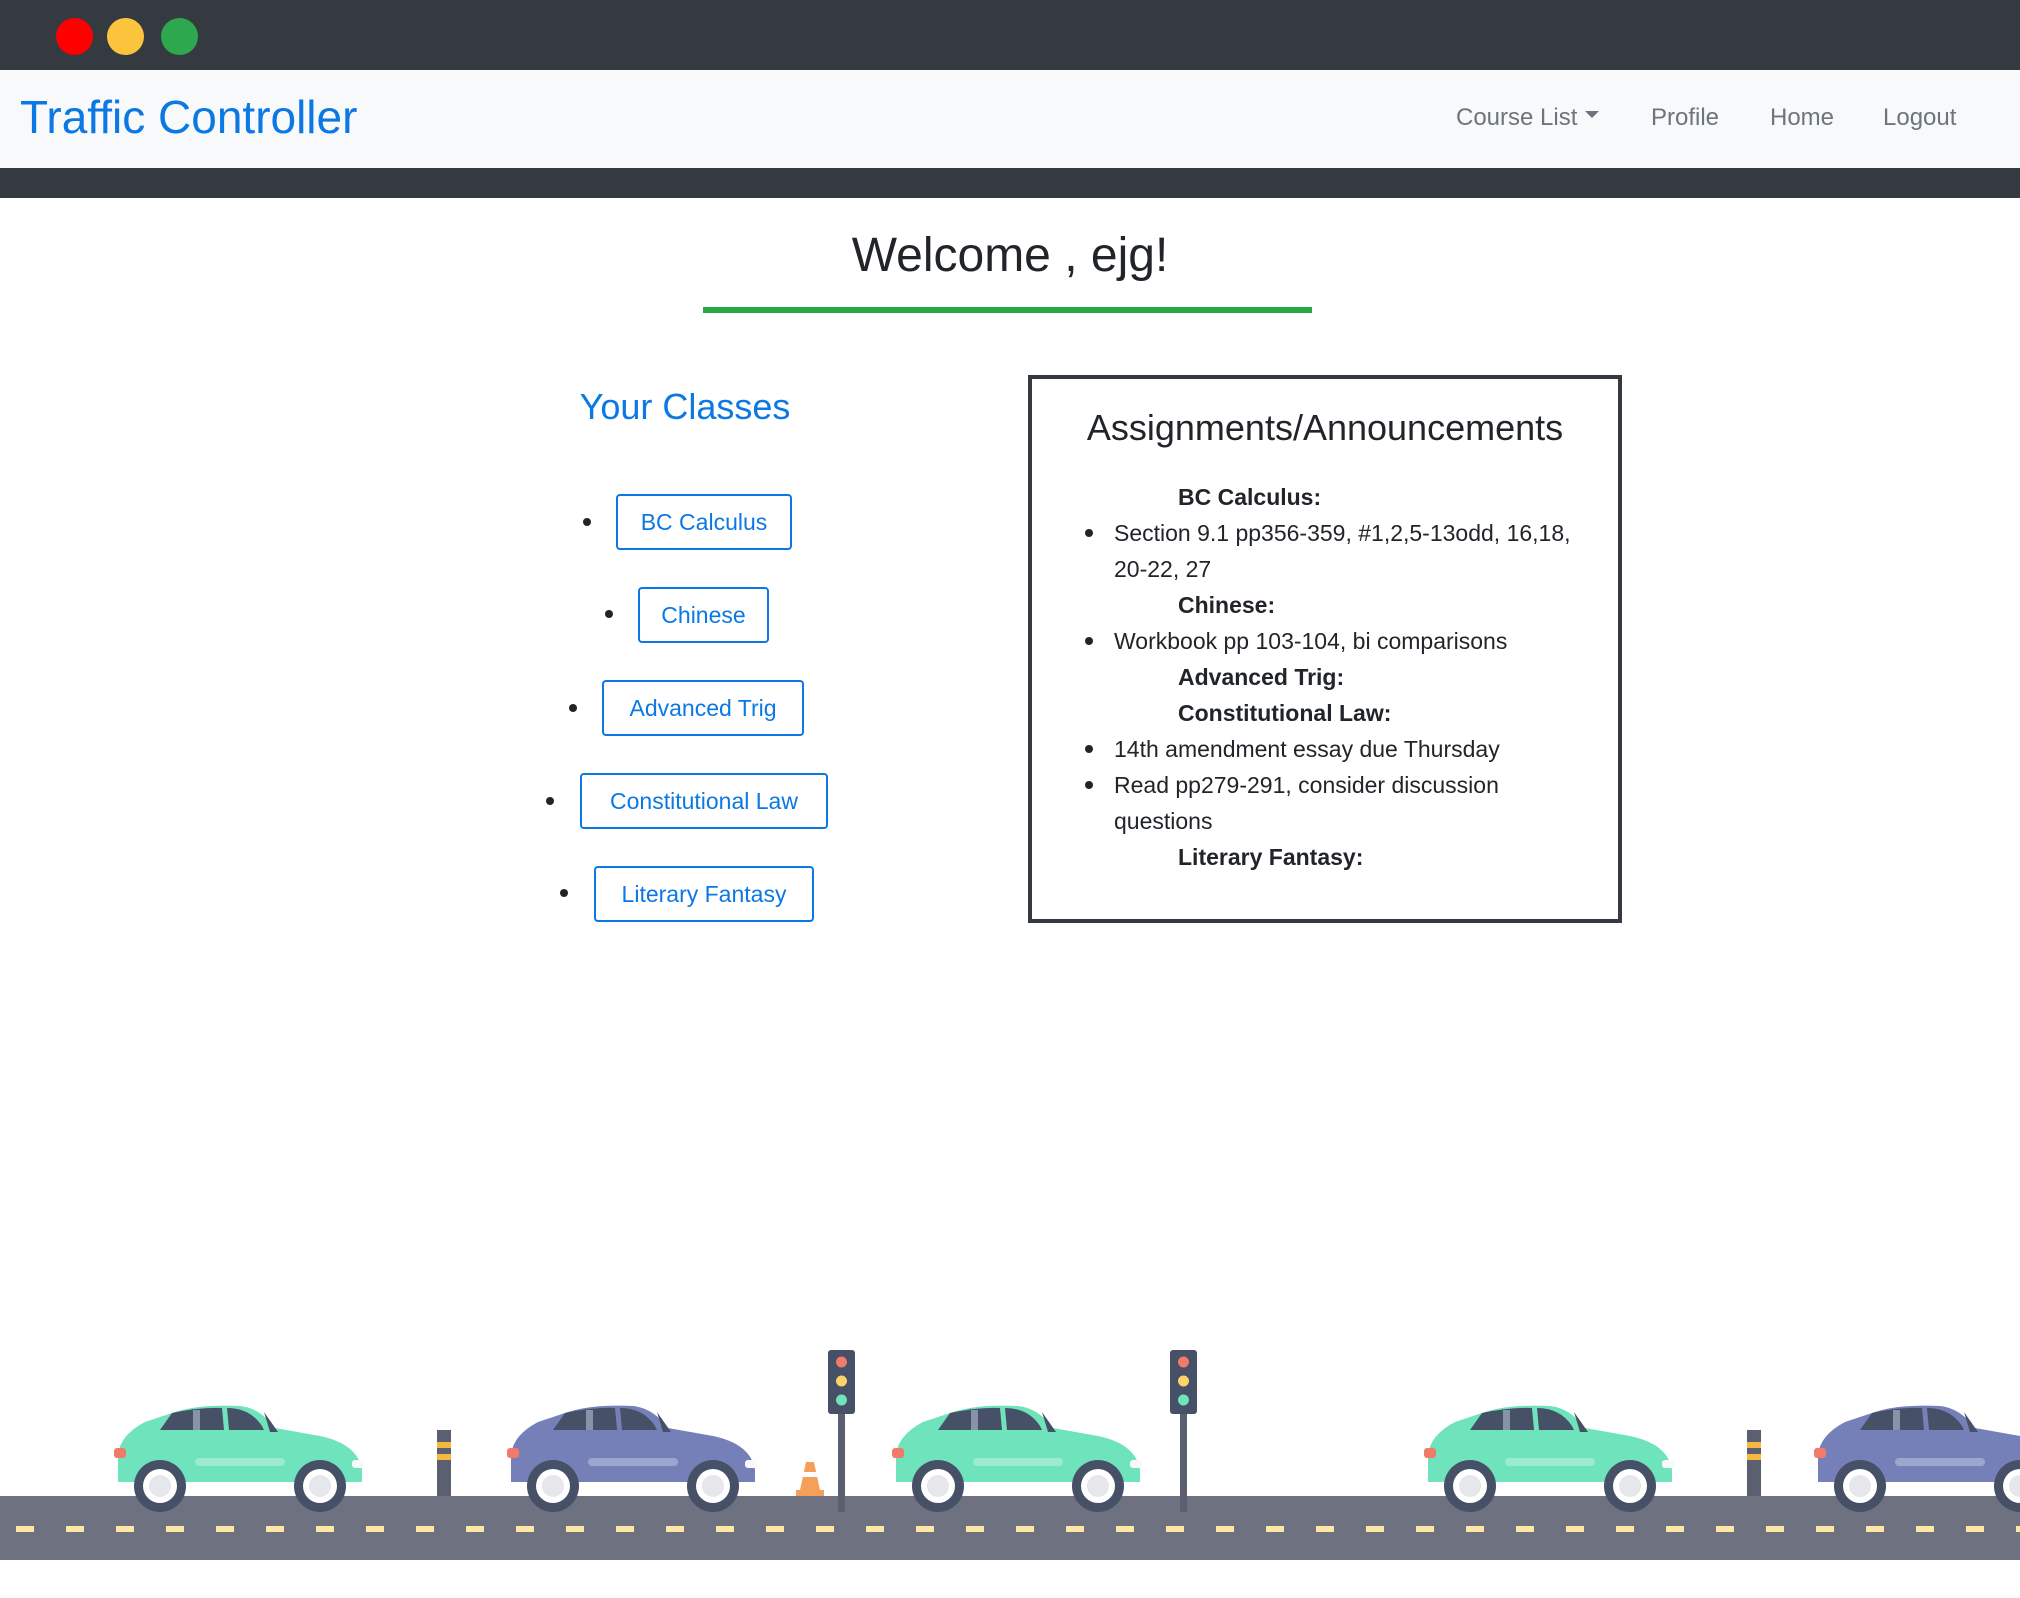  I want to click on window-close-button, so click(74, 36).